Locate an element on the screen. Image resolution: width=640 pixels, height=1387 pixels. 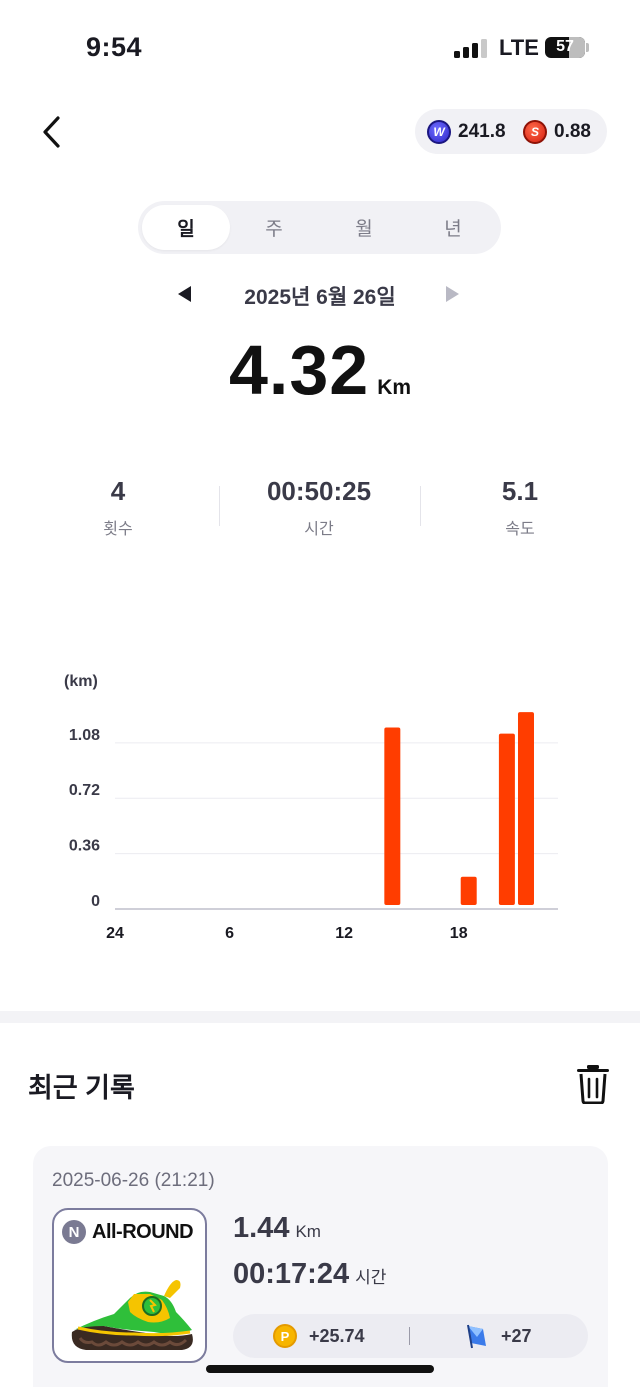
stat-count-value: 4 is located at coordinates (118, 491).